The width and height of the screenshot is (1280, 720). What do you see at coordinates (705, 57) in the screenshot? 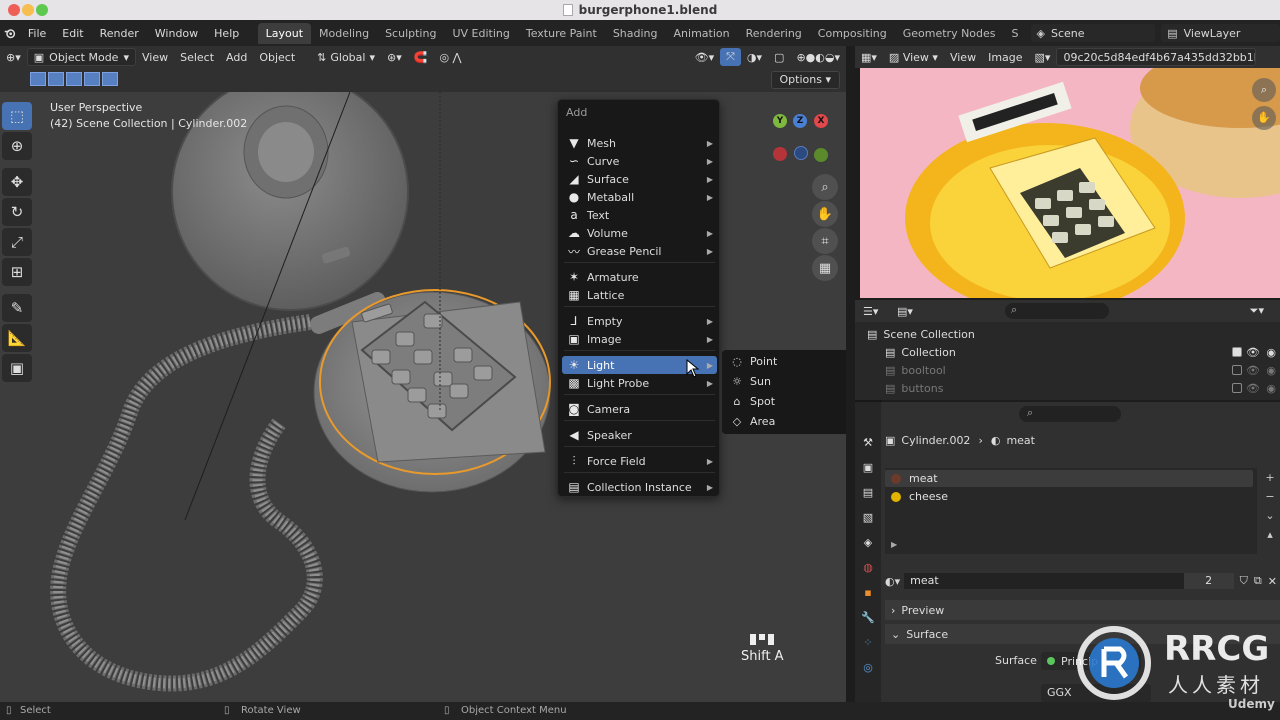
I see `visibility-icon: 👁▾` at bounding box center [705, 57].